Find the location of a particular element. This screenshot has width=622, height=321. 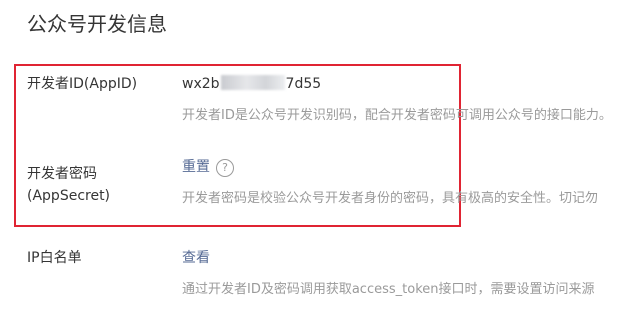

ip-whitelist-view-link: 查看 is located at coordinates (196, 258).